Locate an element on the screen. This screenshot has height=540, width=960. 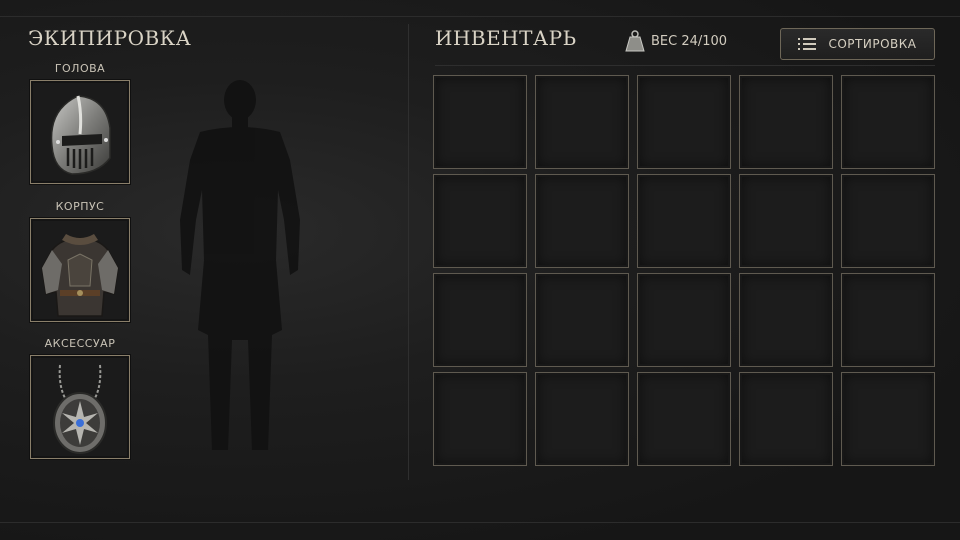
slot-label-accessory: АКСЕССУАР is located at coordinates (80, 343).